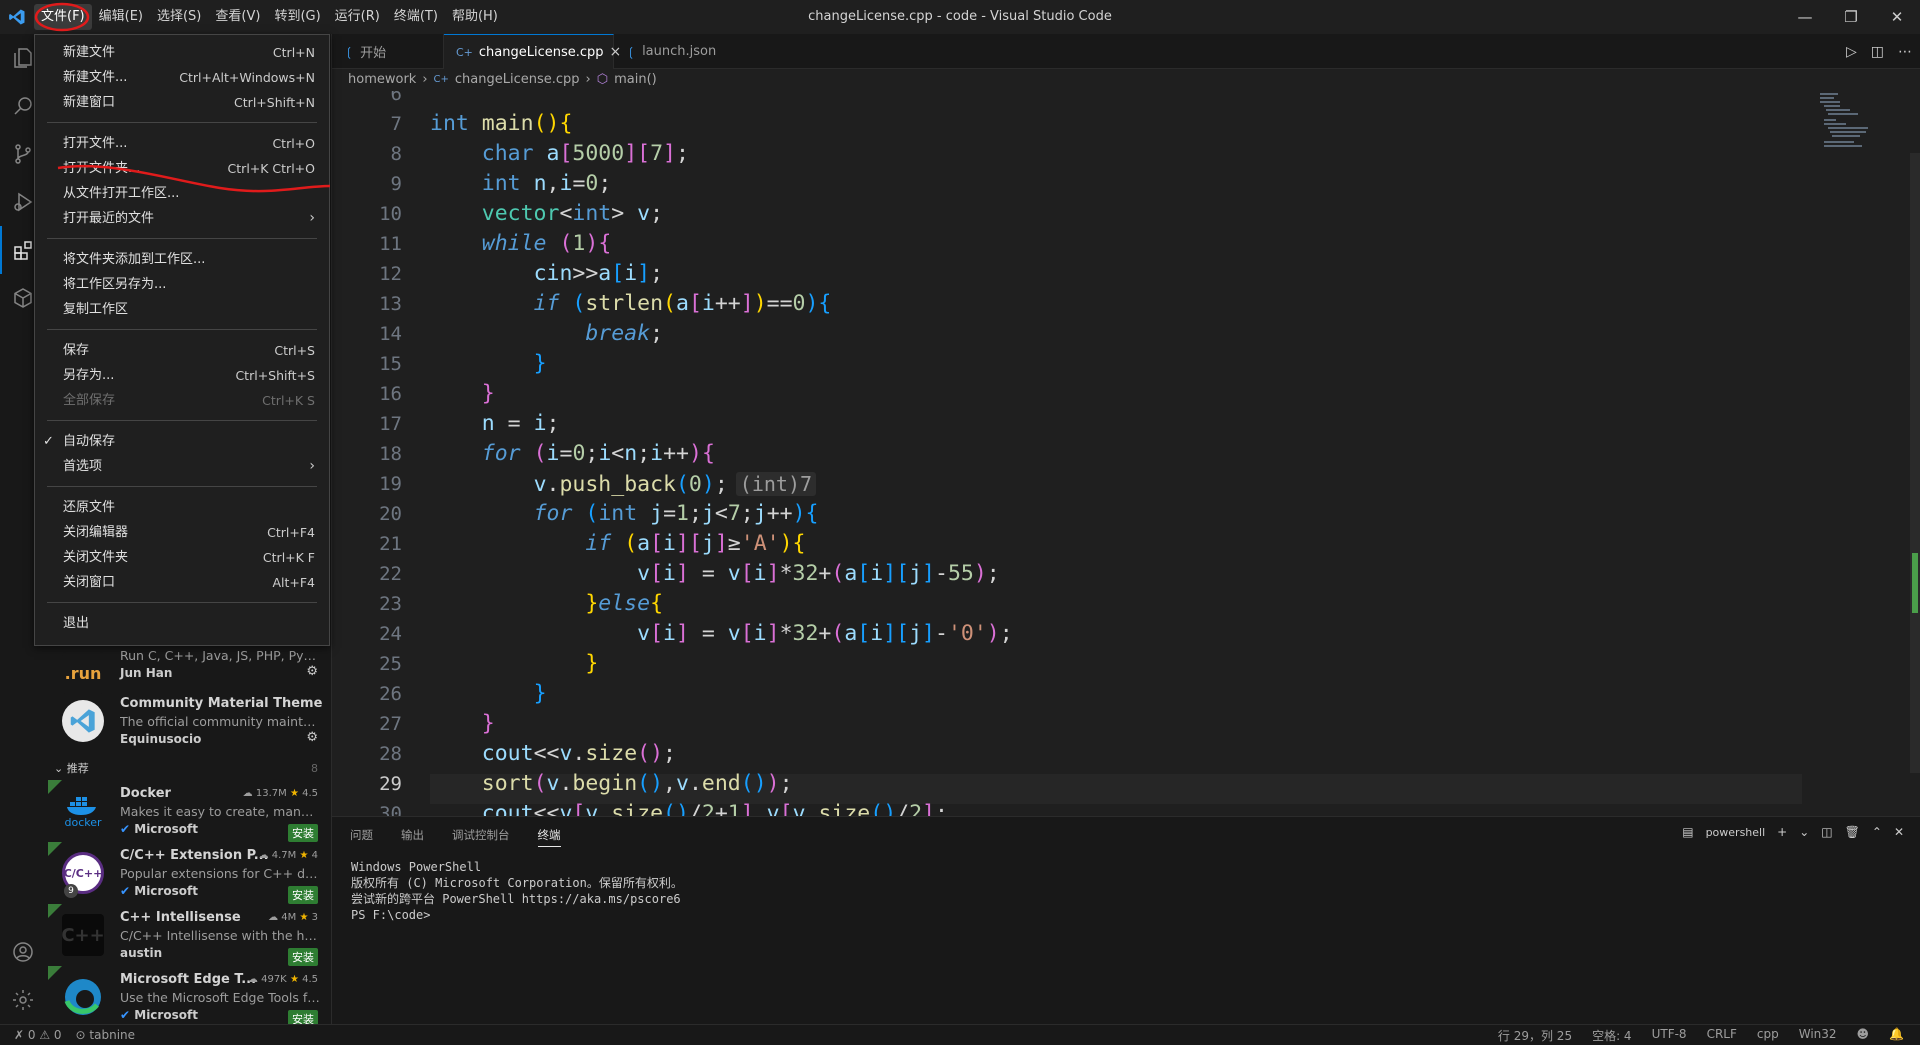  I want to click on menu-item-duplicate-workspace: 复制工作区, so click(182, 309).